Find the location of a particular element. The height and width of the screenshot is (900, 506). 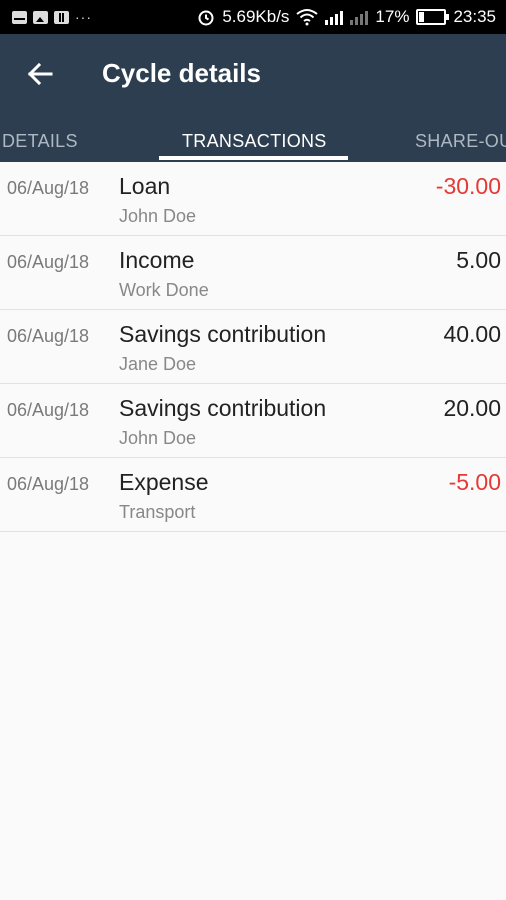

transaction-title: Loan is located at coordinates (145, 186).